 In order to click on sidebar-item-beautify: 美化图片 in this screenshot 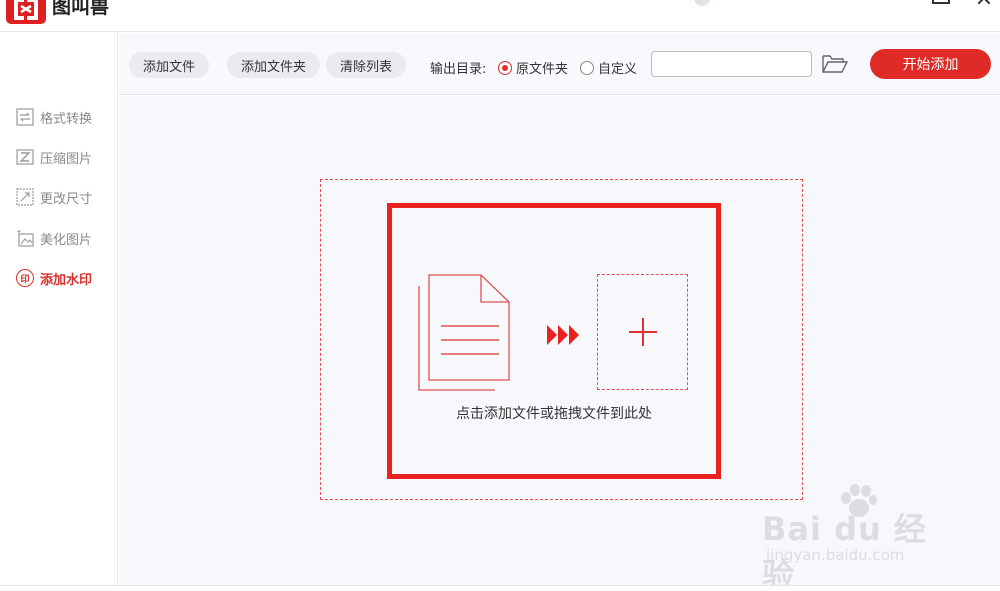, I will do `click(54, 238)`.